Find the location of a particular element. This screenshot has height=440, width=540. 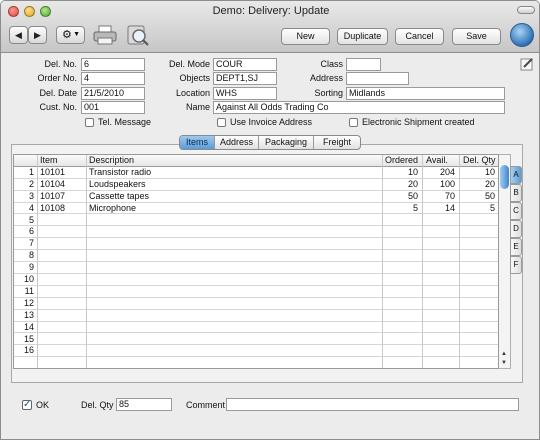

save-button: Save is located at coordinates (476, 36).